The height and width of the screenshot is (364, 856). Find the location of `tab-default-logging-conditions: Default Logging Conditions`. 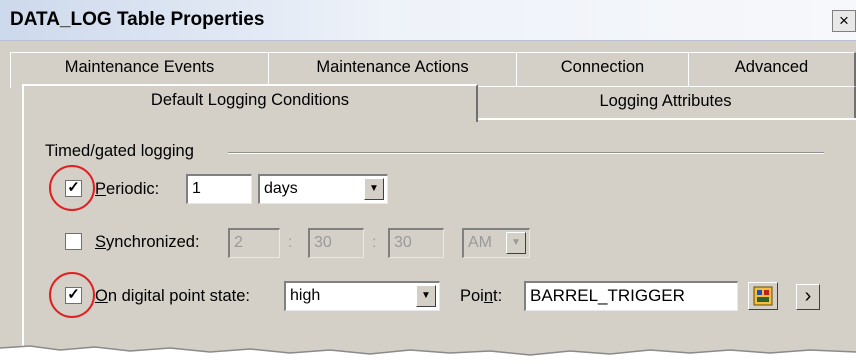

tab-default-logging-conditions: Default Logging Conditions is located at coordinates (250, 103).